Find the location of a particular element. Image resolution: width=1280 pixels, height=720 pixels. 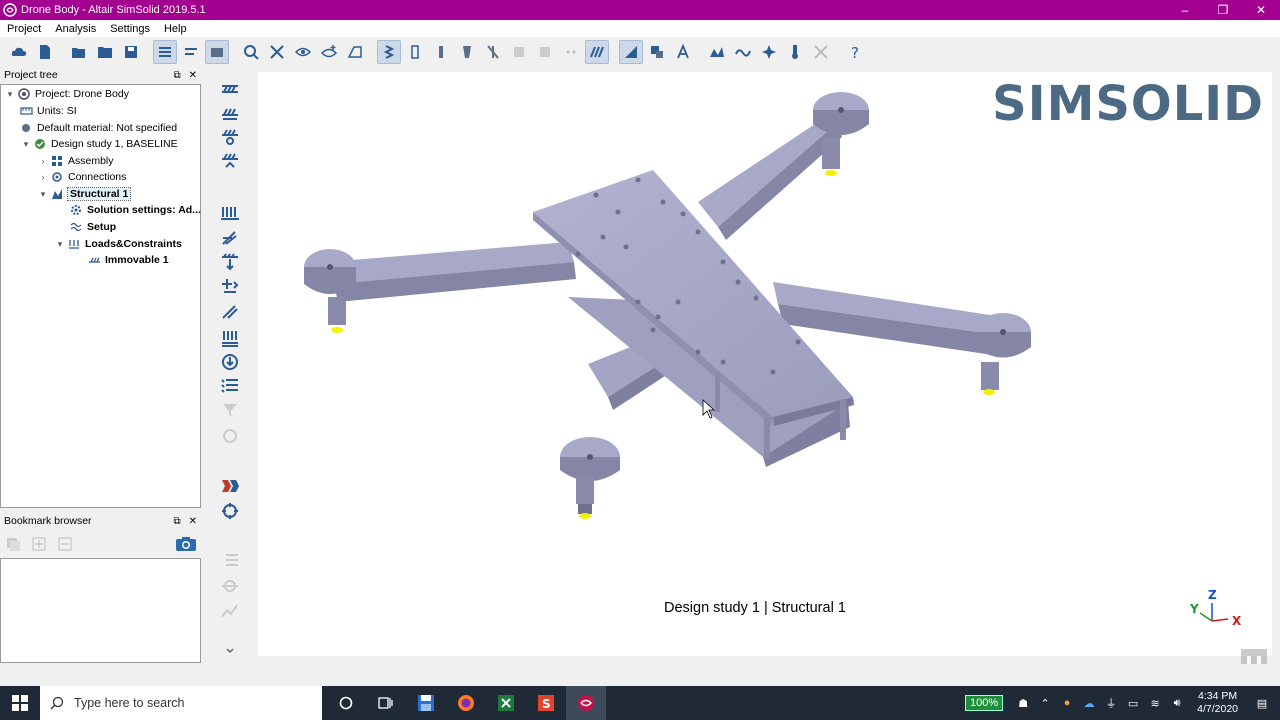

tree-item-design-study: ▾ Design study 1, BASELINE is located at coordinates (98, 144).